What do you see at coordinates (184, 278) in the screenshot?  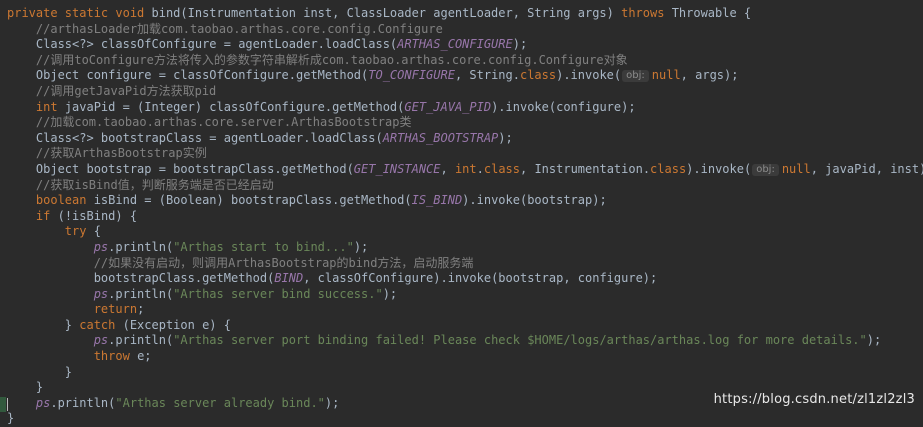 I see `code-token: bootstrapClass.getMethod(` at bounding box center [184, 278].